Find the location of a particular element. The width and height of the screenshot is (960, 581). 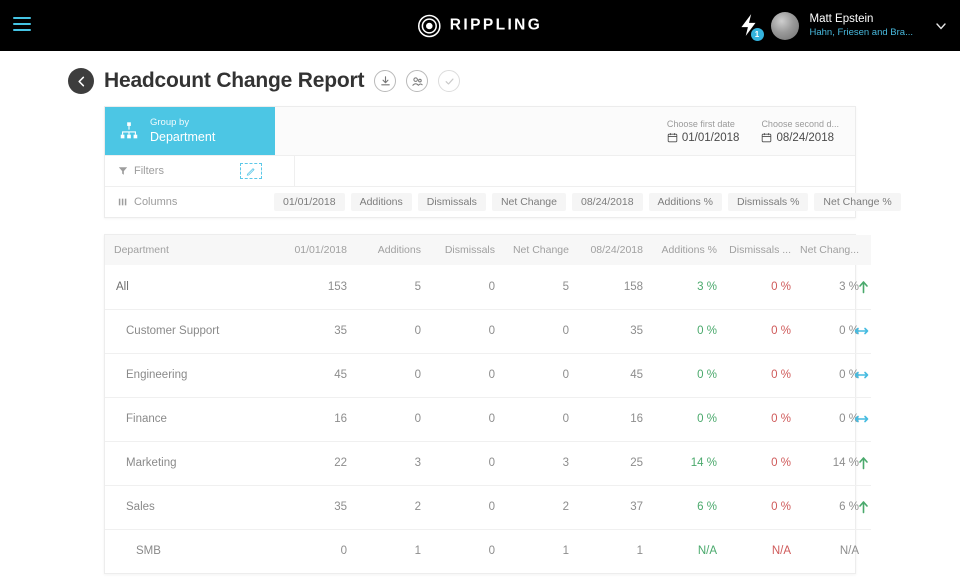

cell-end: 45 is located at coordinates (606, 374).